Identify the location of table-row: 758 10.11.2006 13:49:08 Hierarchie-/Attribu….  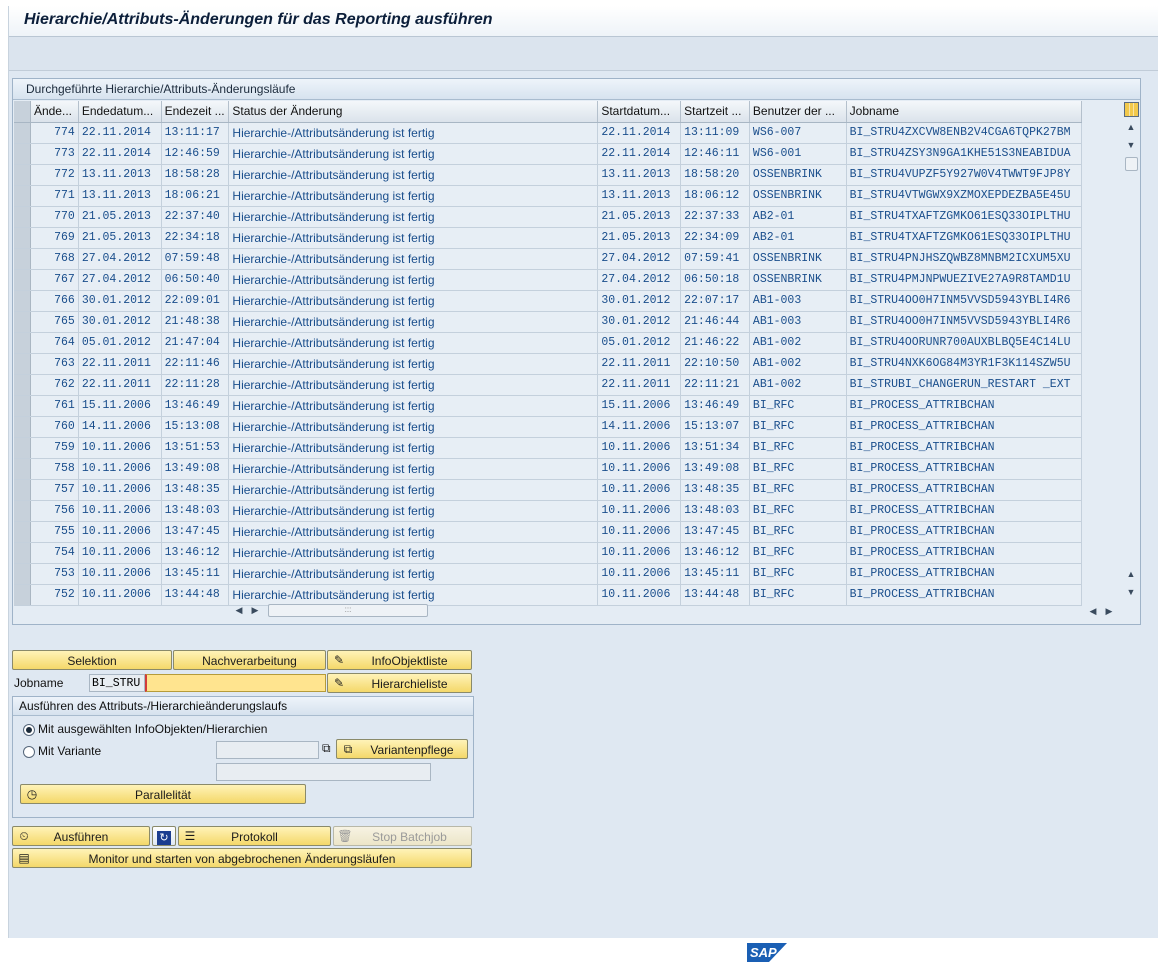
(548, 469).